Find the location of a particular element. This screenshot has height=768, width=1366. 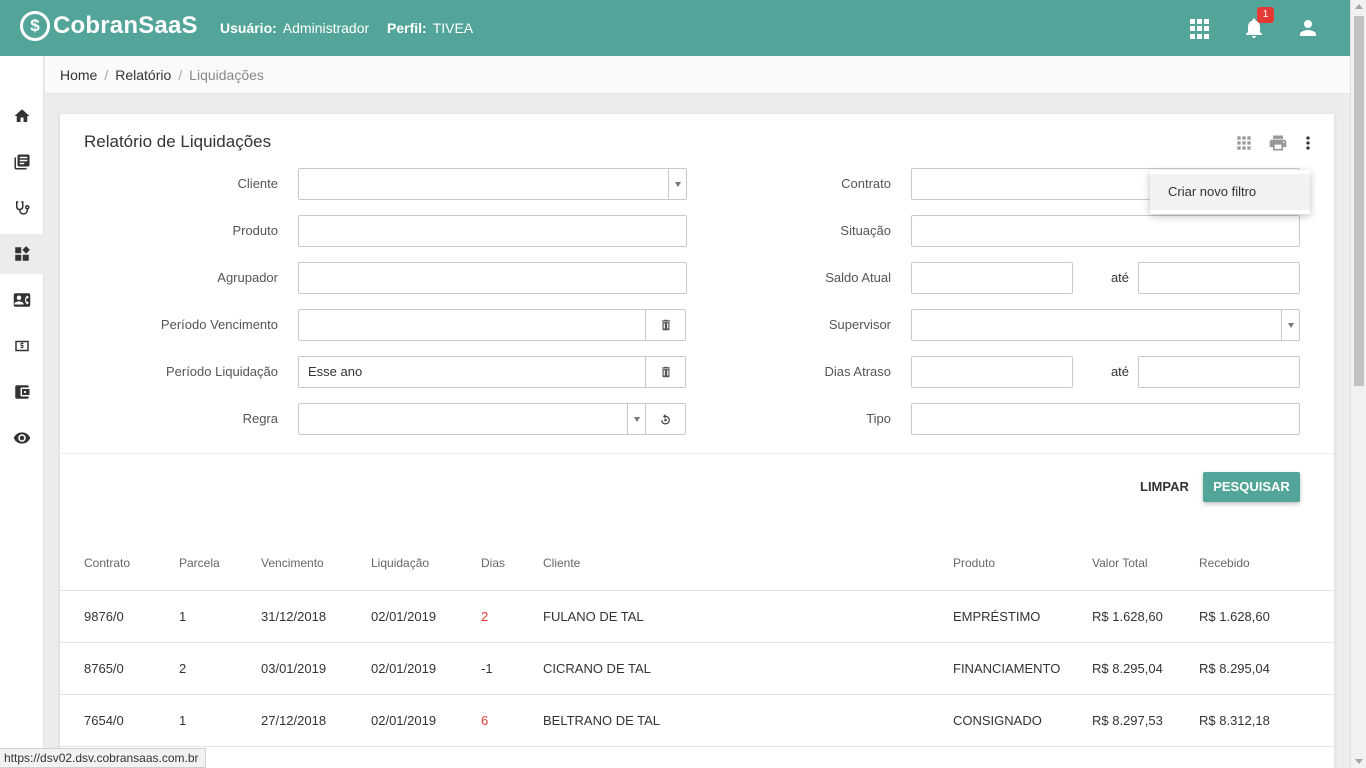

cell-cliente: CICRANO DE TAL is located at coordinates (597, 668).